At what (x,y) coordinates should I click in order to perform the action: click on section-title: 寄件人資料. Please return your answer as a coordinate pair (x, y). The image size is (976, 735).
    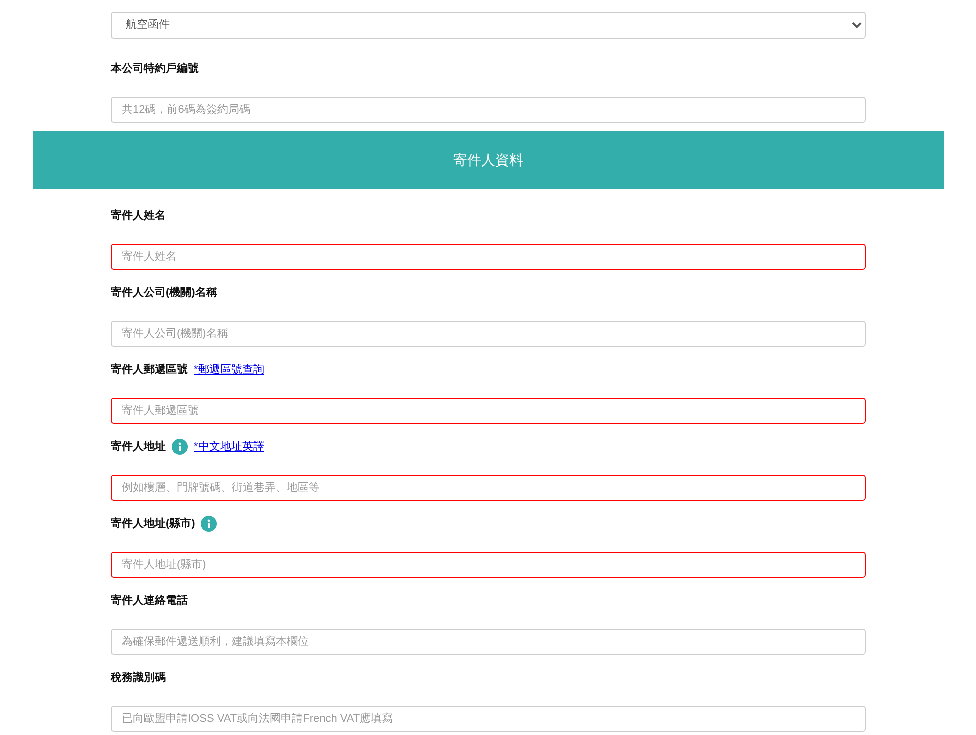
    Looking at the image, I should click on (489, 160).